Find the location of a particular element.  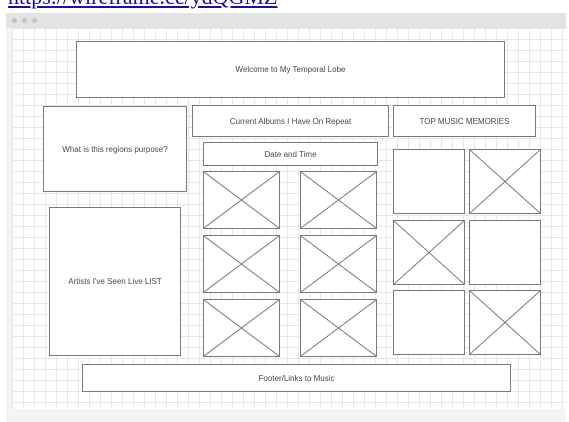

welcome-banner-label: Welcome to My Temporal Lobe is located at coordinates (290, 69).